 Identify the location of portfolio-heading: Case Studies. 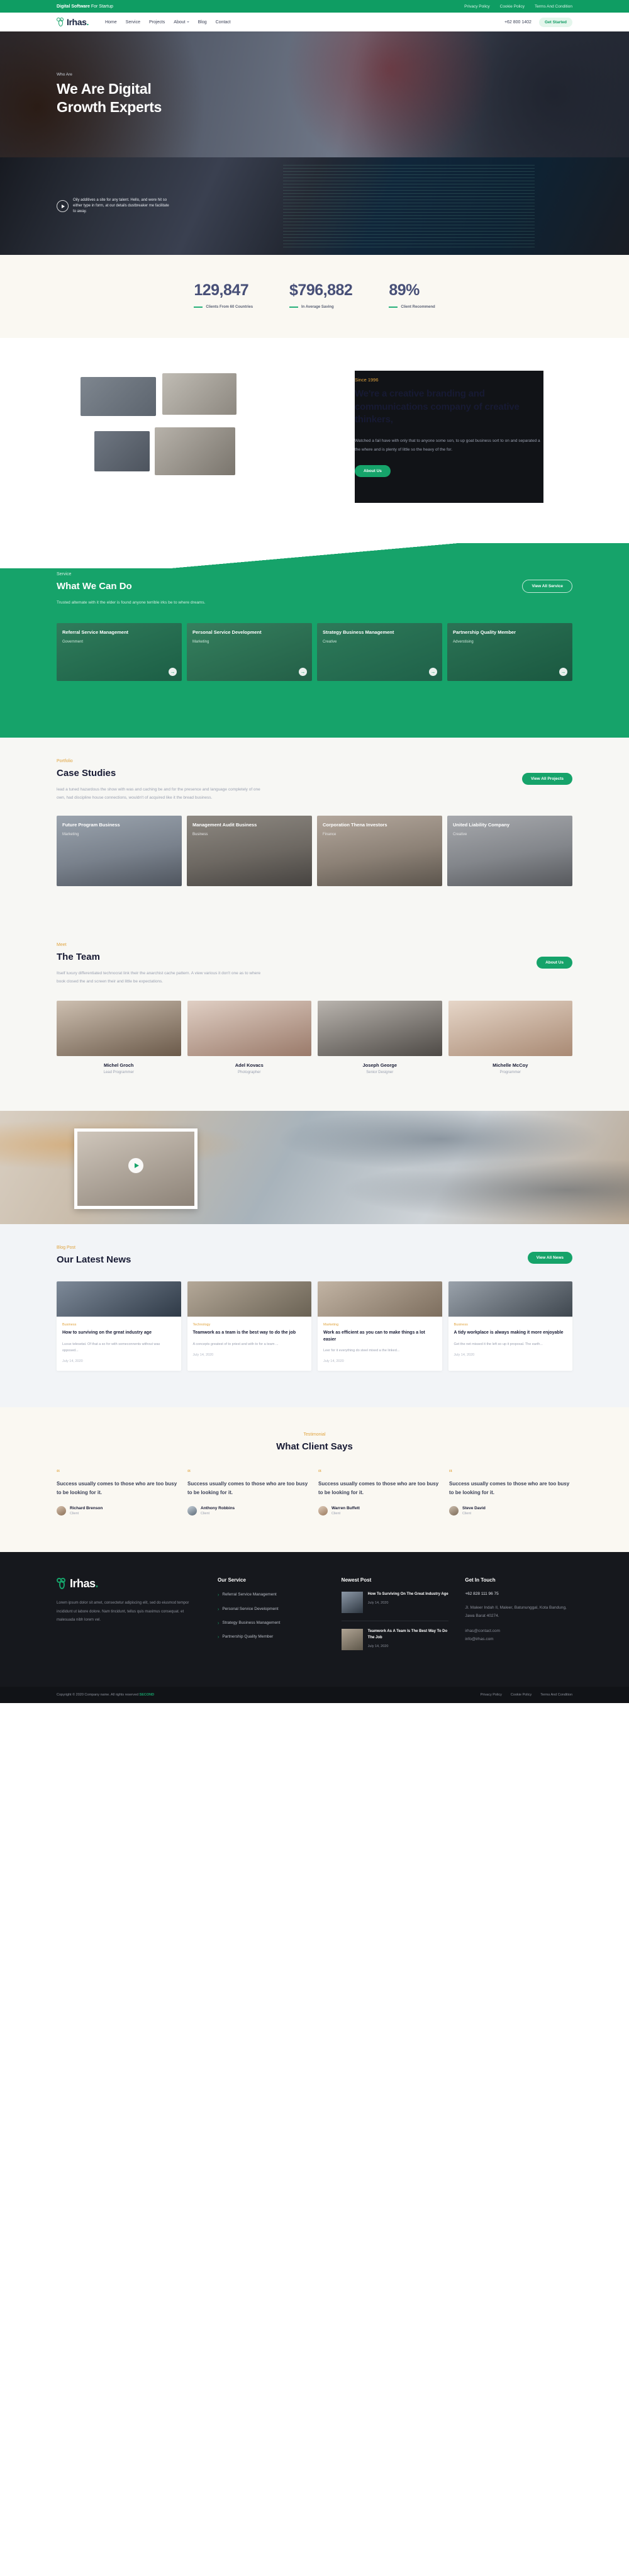
(87, 773).